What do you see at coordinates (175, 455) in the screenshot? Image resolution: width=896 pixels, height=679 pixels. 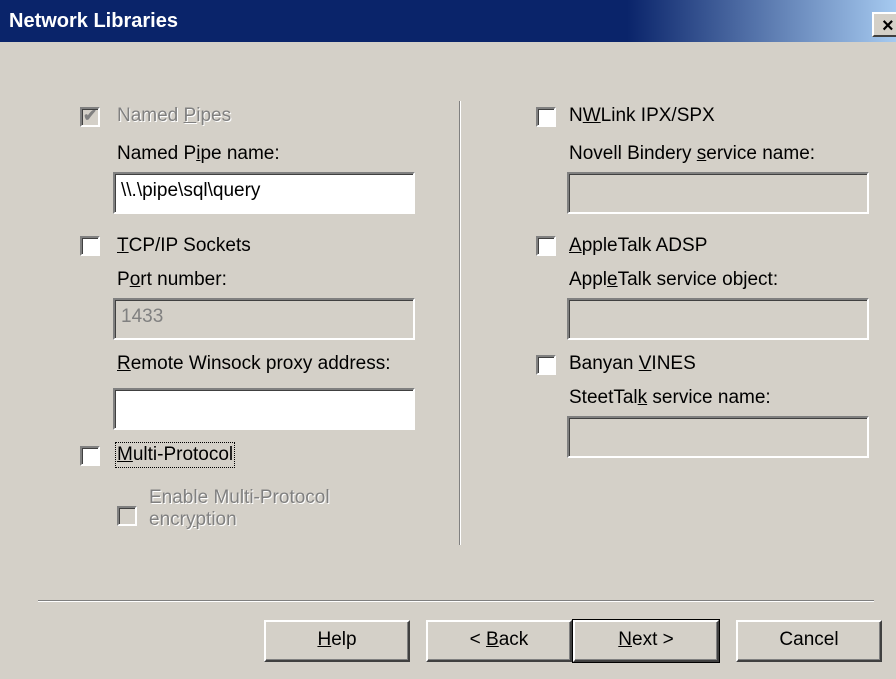 I see `multi-protocol-label: Multi-Protocol` at bounding box center [175, 455].